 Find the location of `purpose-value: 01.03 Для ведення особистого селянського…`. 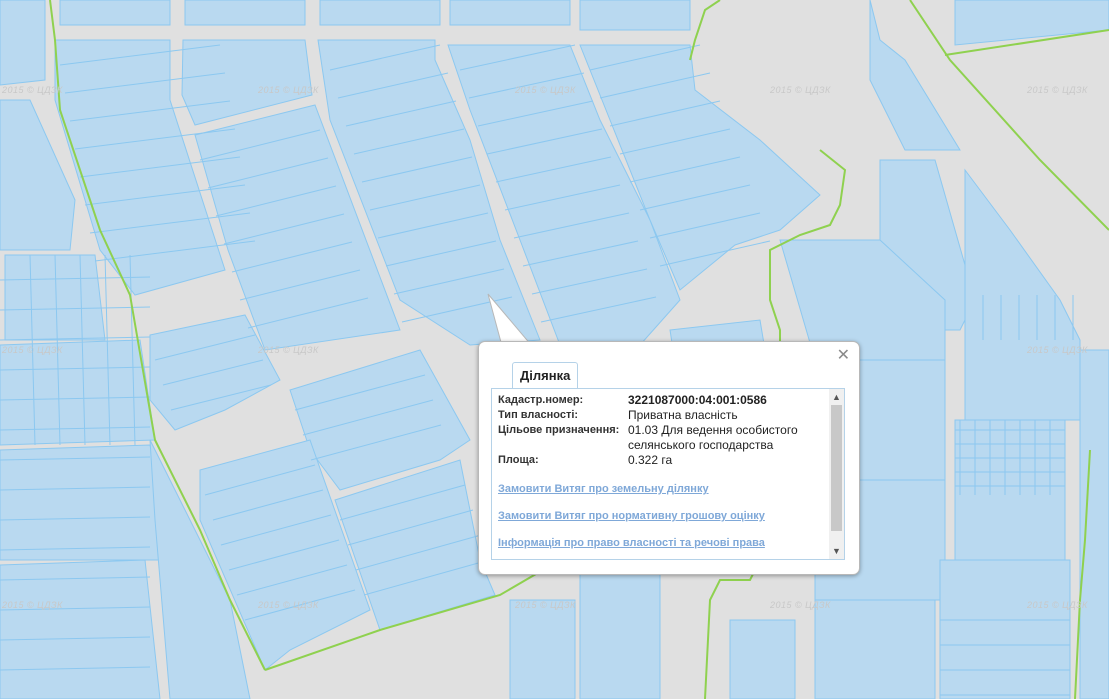

purpose-value: 01.03 Для ведення особистого селянського… is located at coordinates (713, 437).